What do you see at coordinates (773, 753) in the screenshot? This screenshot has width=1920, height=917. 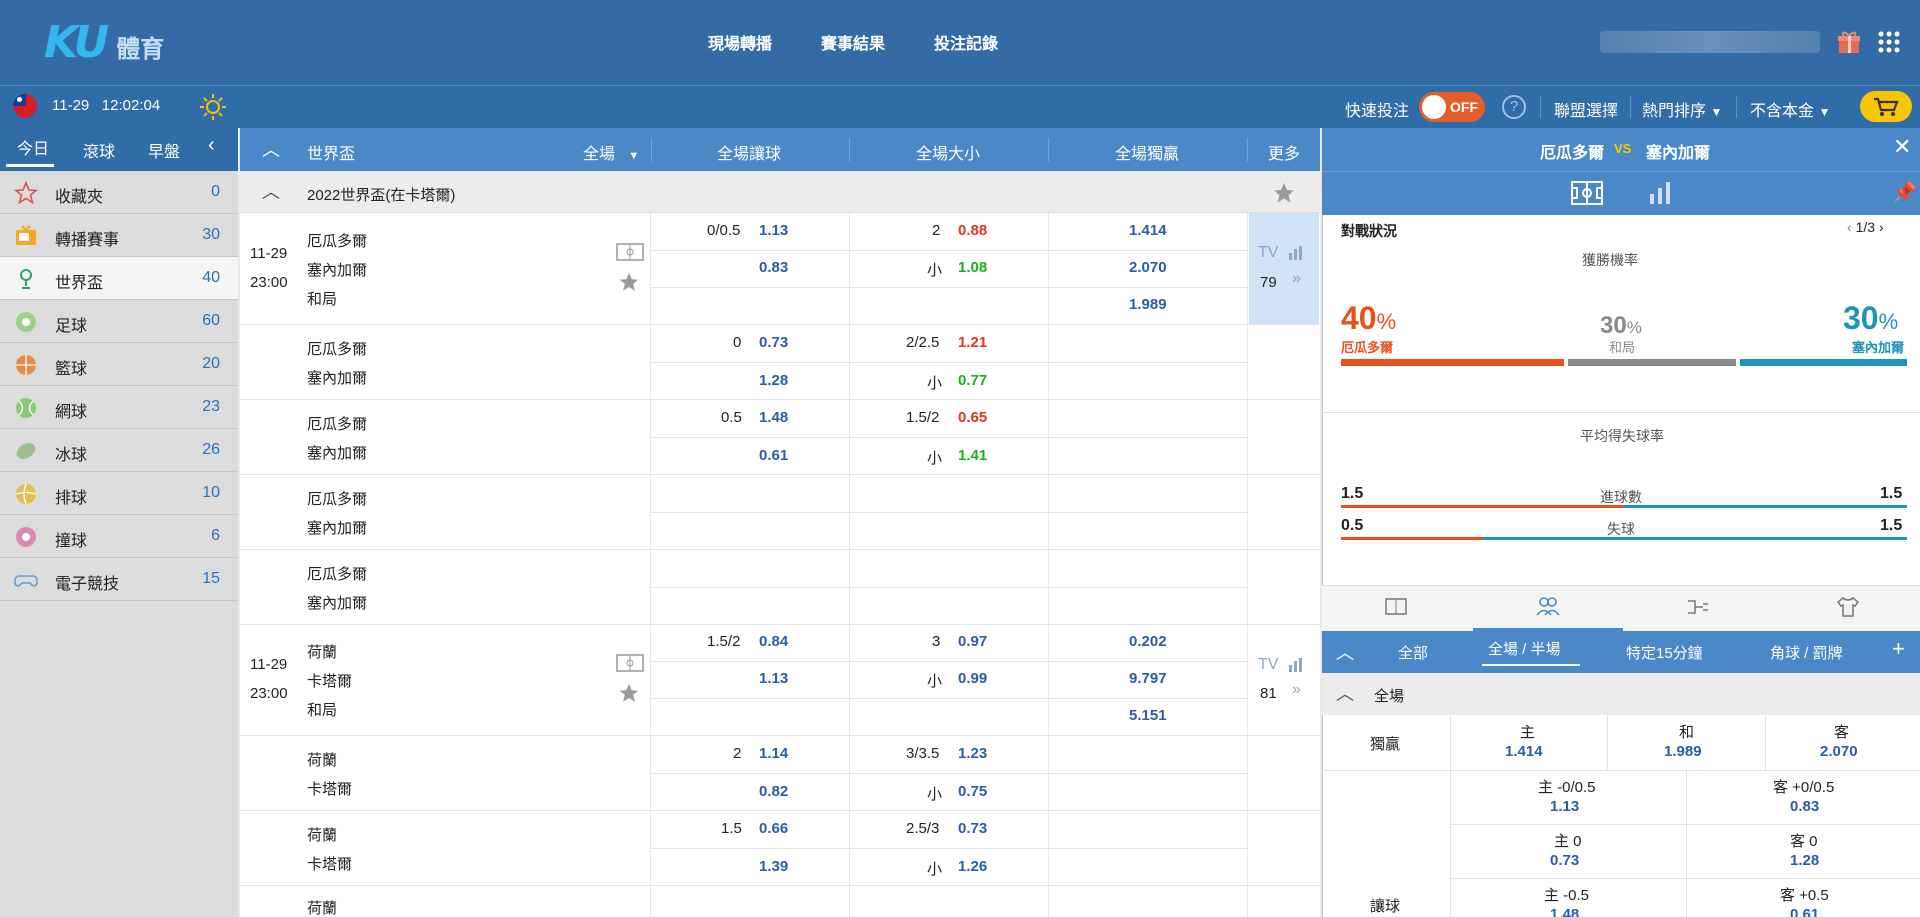 I see `odds-button: 1.14` at bounding box center [773, 753].